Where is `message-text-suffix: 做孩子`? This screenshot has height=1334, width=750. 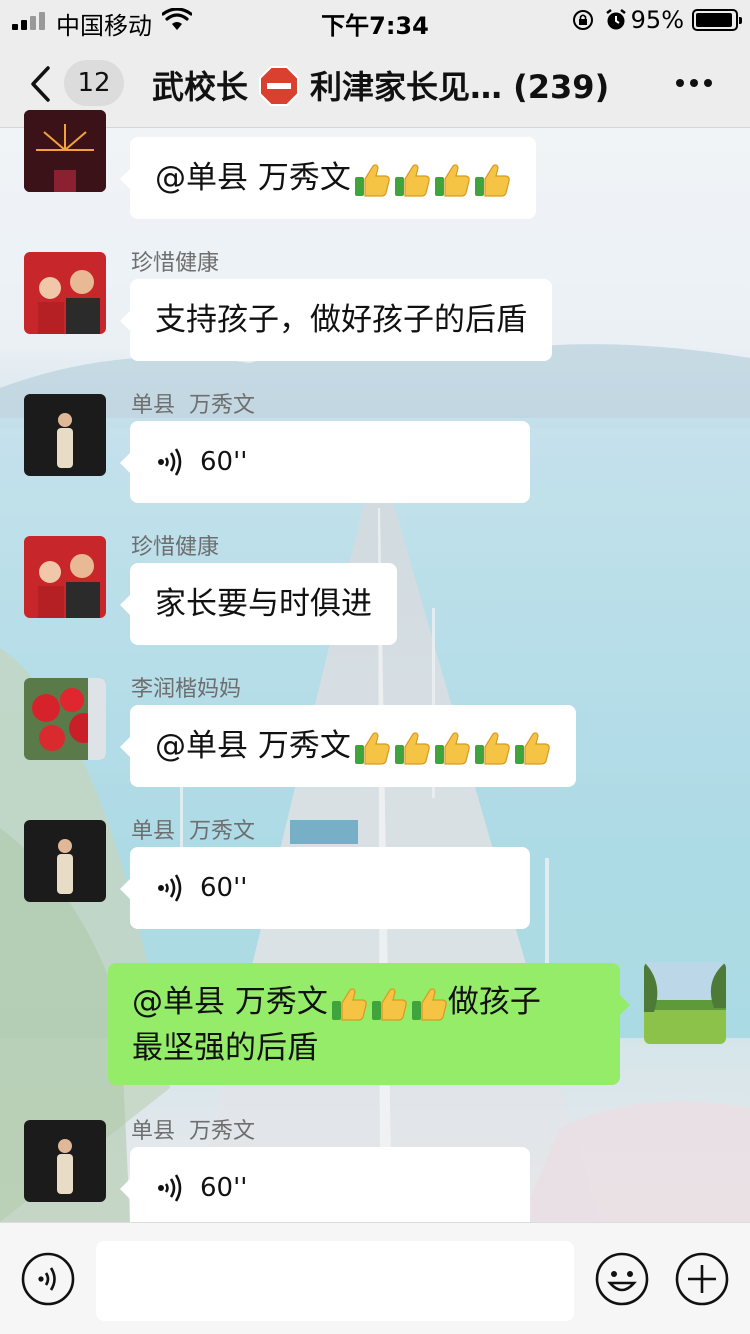
message-text-suffix: 做孩子 is located at coordinates (494, 1002).